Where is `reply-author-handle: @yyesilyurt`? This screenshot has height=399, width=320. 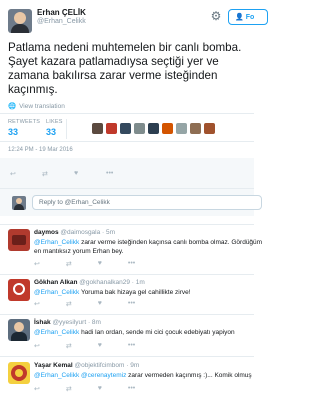 reply-author-handle: @yyesilyurt is located at coordinates (69, 322).